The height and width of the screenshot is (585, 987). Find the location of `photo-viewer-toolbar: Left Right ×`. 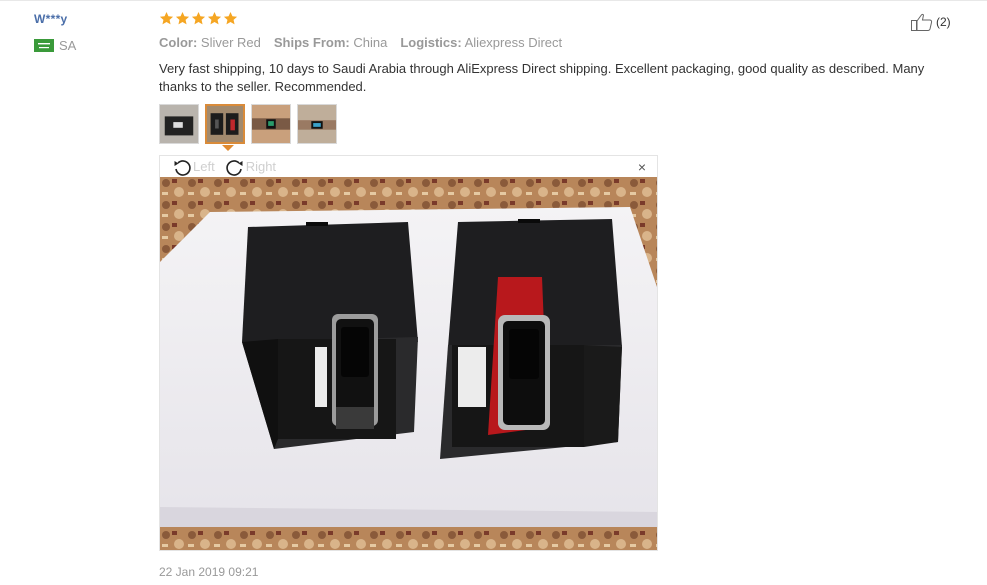

photo-viewer-toolbar: Left Right × is located at coordinates (408, 166).